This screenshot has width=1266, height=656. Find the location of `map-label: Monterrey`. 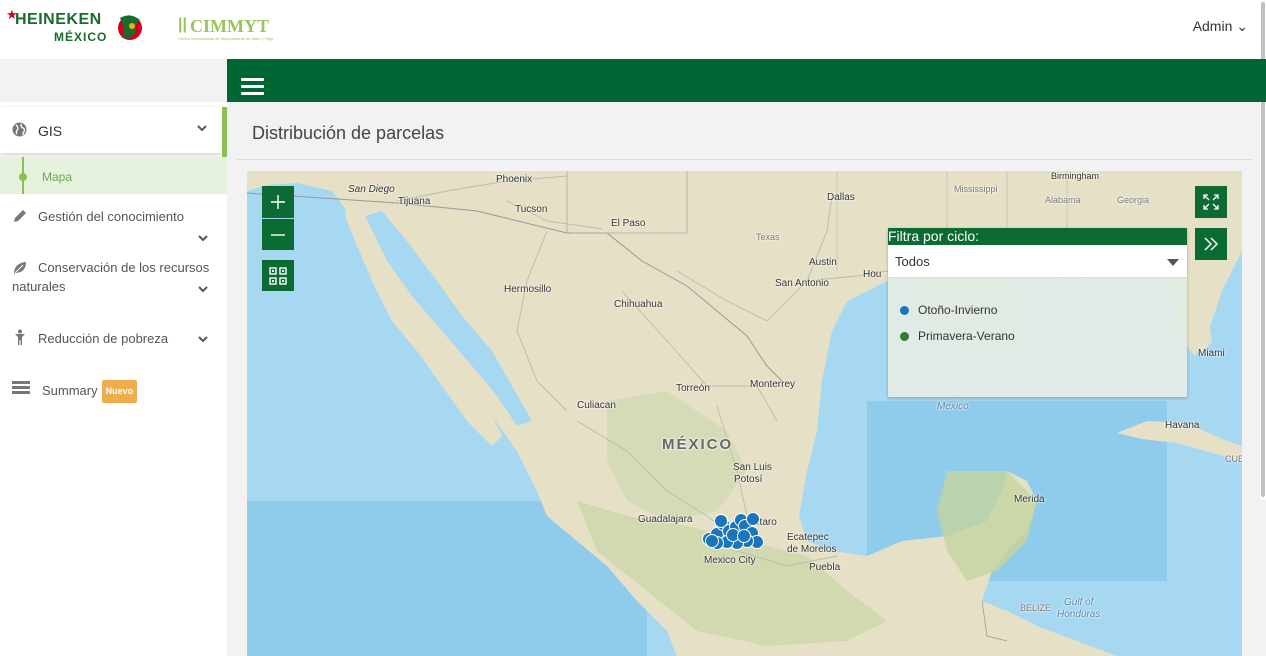

map-label: Monterrey is located at coordinates (773, 384).